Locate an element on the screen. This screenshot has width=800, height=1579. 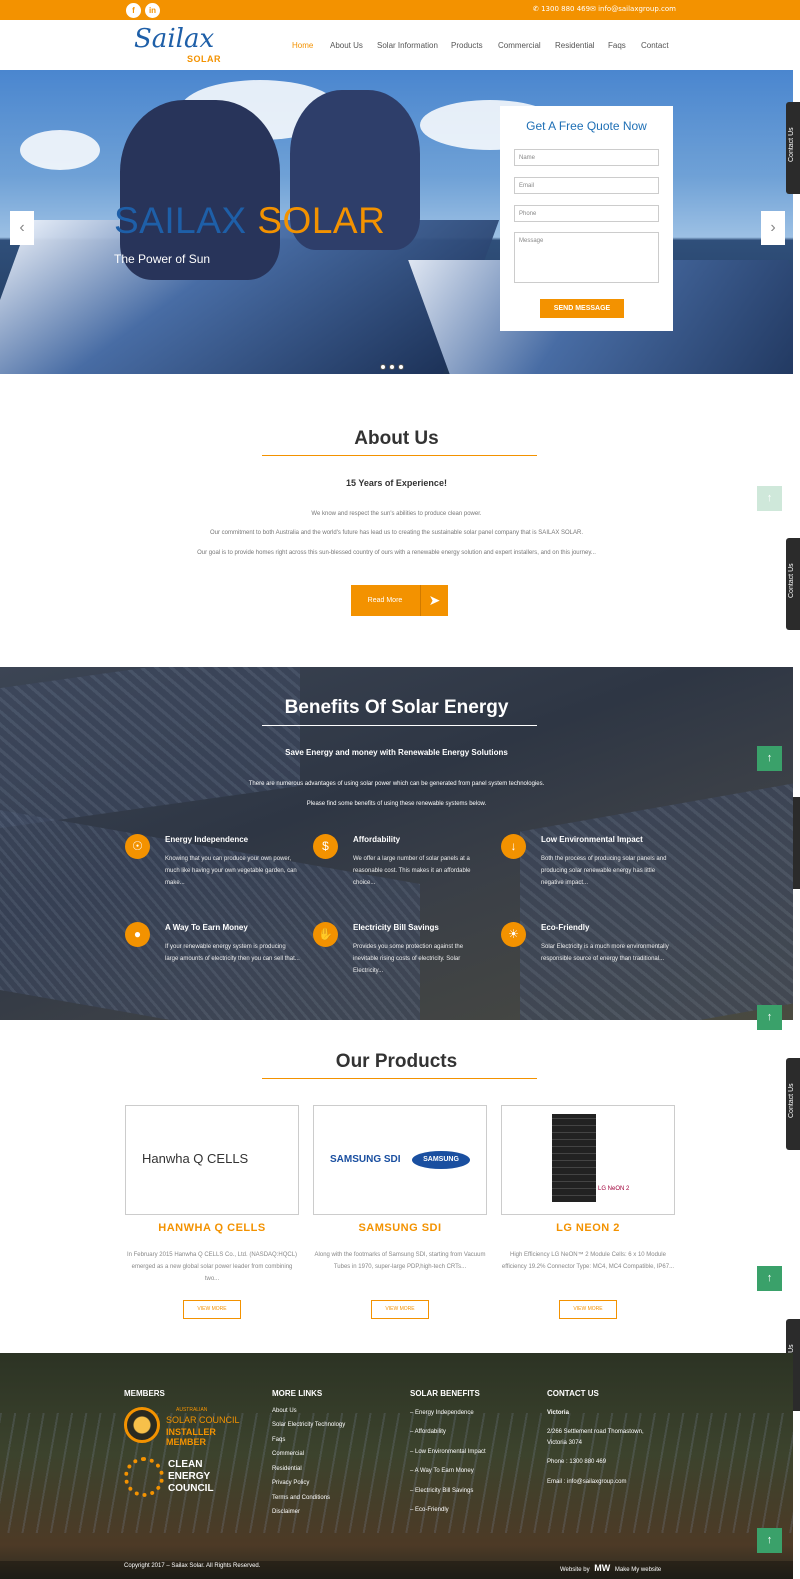
footer-more-links-title: MORE LINKS is located at coordinates (297, 1393).